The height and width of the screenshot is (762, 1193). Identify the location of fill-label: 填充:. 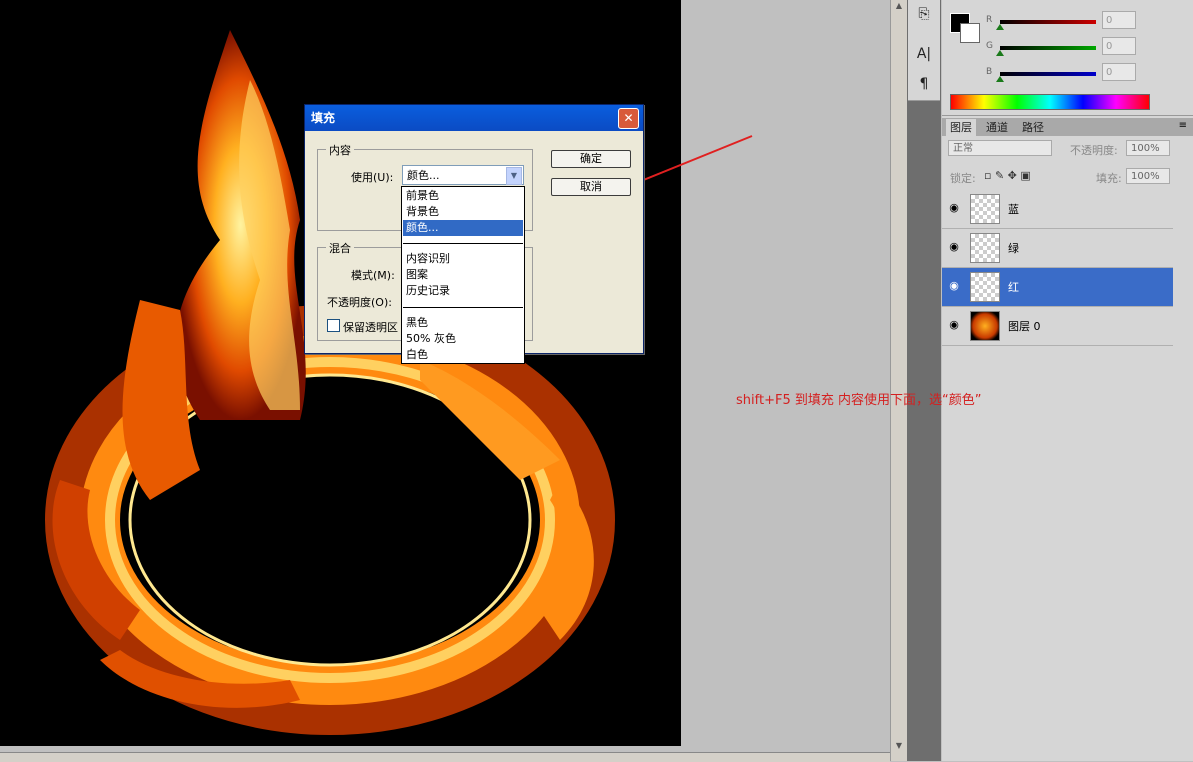
(1109, 178).